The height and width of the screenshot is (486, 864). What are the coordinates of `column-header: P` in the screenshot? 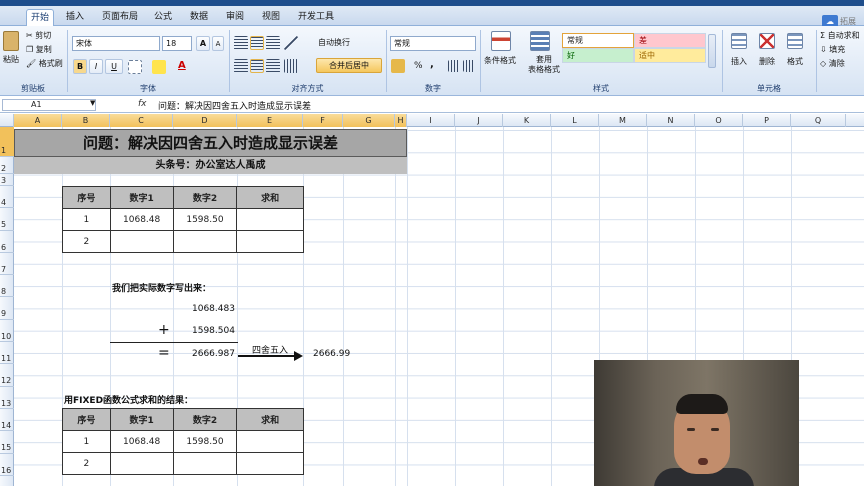 It's located at (767, 120).